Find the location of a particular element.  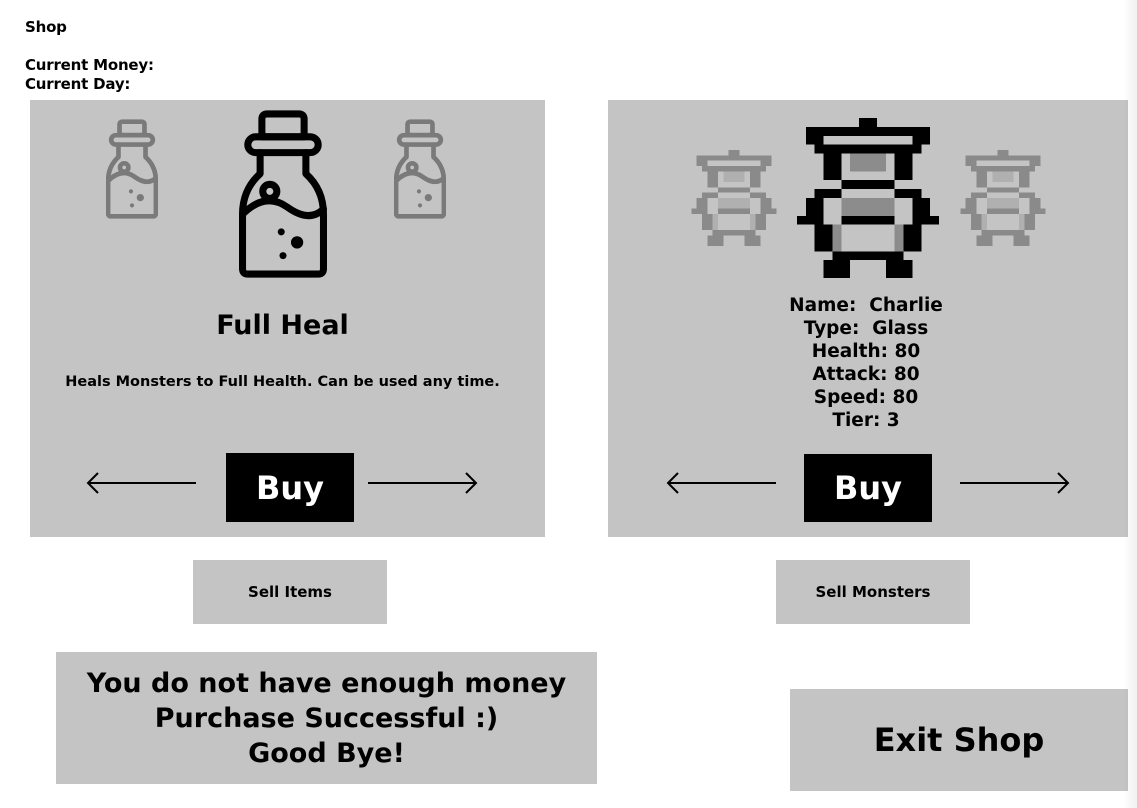

buy-monster-button: Buy is located at coordinates (868, 488).